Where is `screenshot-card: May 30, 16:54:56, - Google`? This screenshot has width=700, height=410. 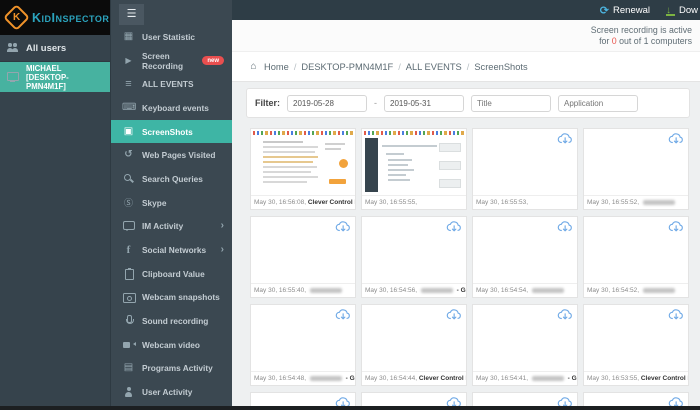
screenshot-card: May 30, 16:54:56, - Google is located at coordinates (414, 257).